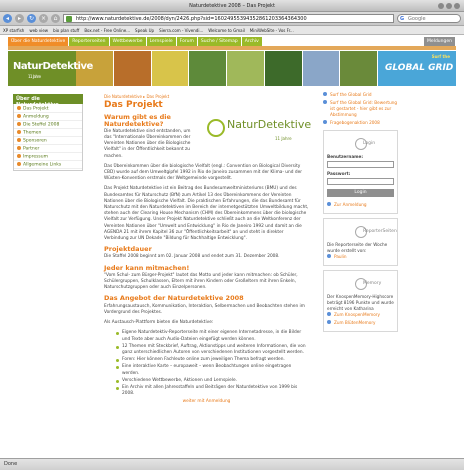  What do you see at coordinates (48, 133) in the screenshot?
I see `sidebar-item: Themen` at bounding box center [48, 133].